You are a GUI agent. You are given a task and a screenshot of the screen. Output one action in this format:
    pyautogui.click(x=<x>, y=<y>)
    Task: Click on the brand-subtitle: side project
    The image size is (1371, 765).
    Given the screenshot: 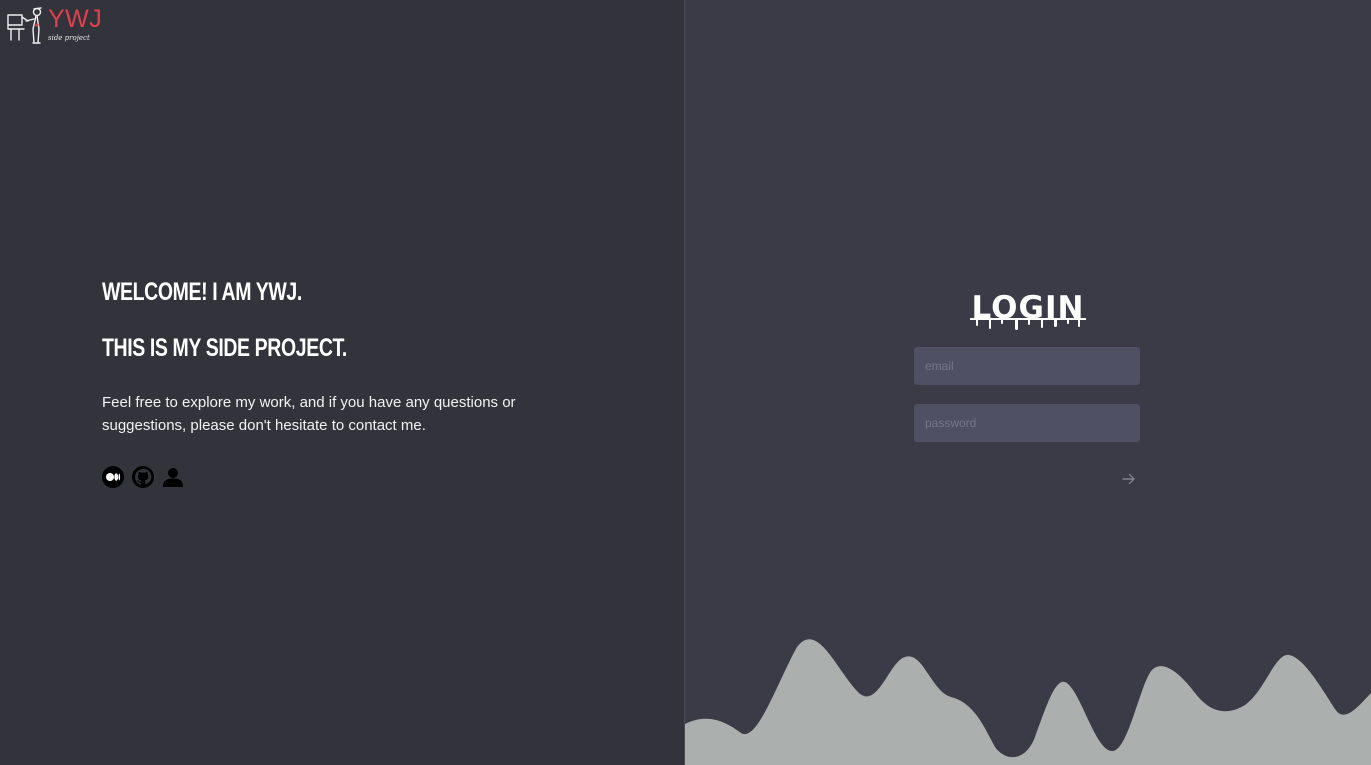 What is the action you would take?
    pyautogui.click(x=69, y=38)
    